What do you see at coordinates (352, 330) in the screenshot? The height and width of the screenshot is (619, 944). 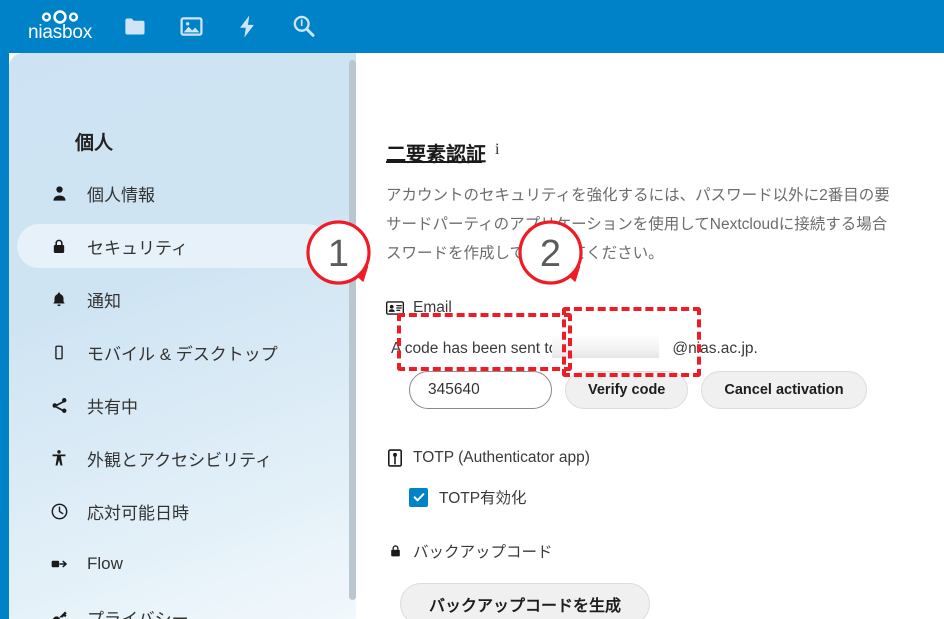 I see `sidebar-scrollbar` at bounding box center [352, 330].